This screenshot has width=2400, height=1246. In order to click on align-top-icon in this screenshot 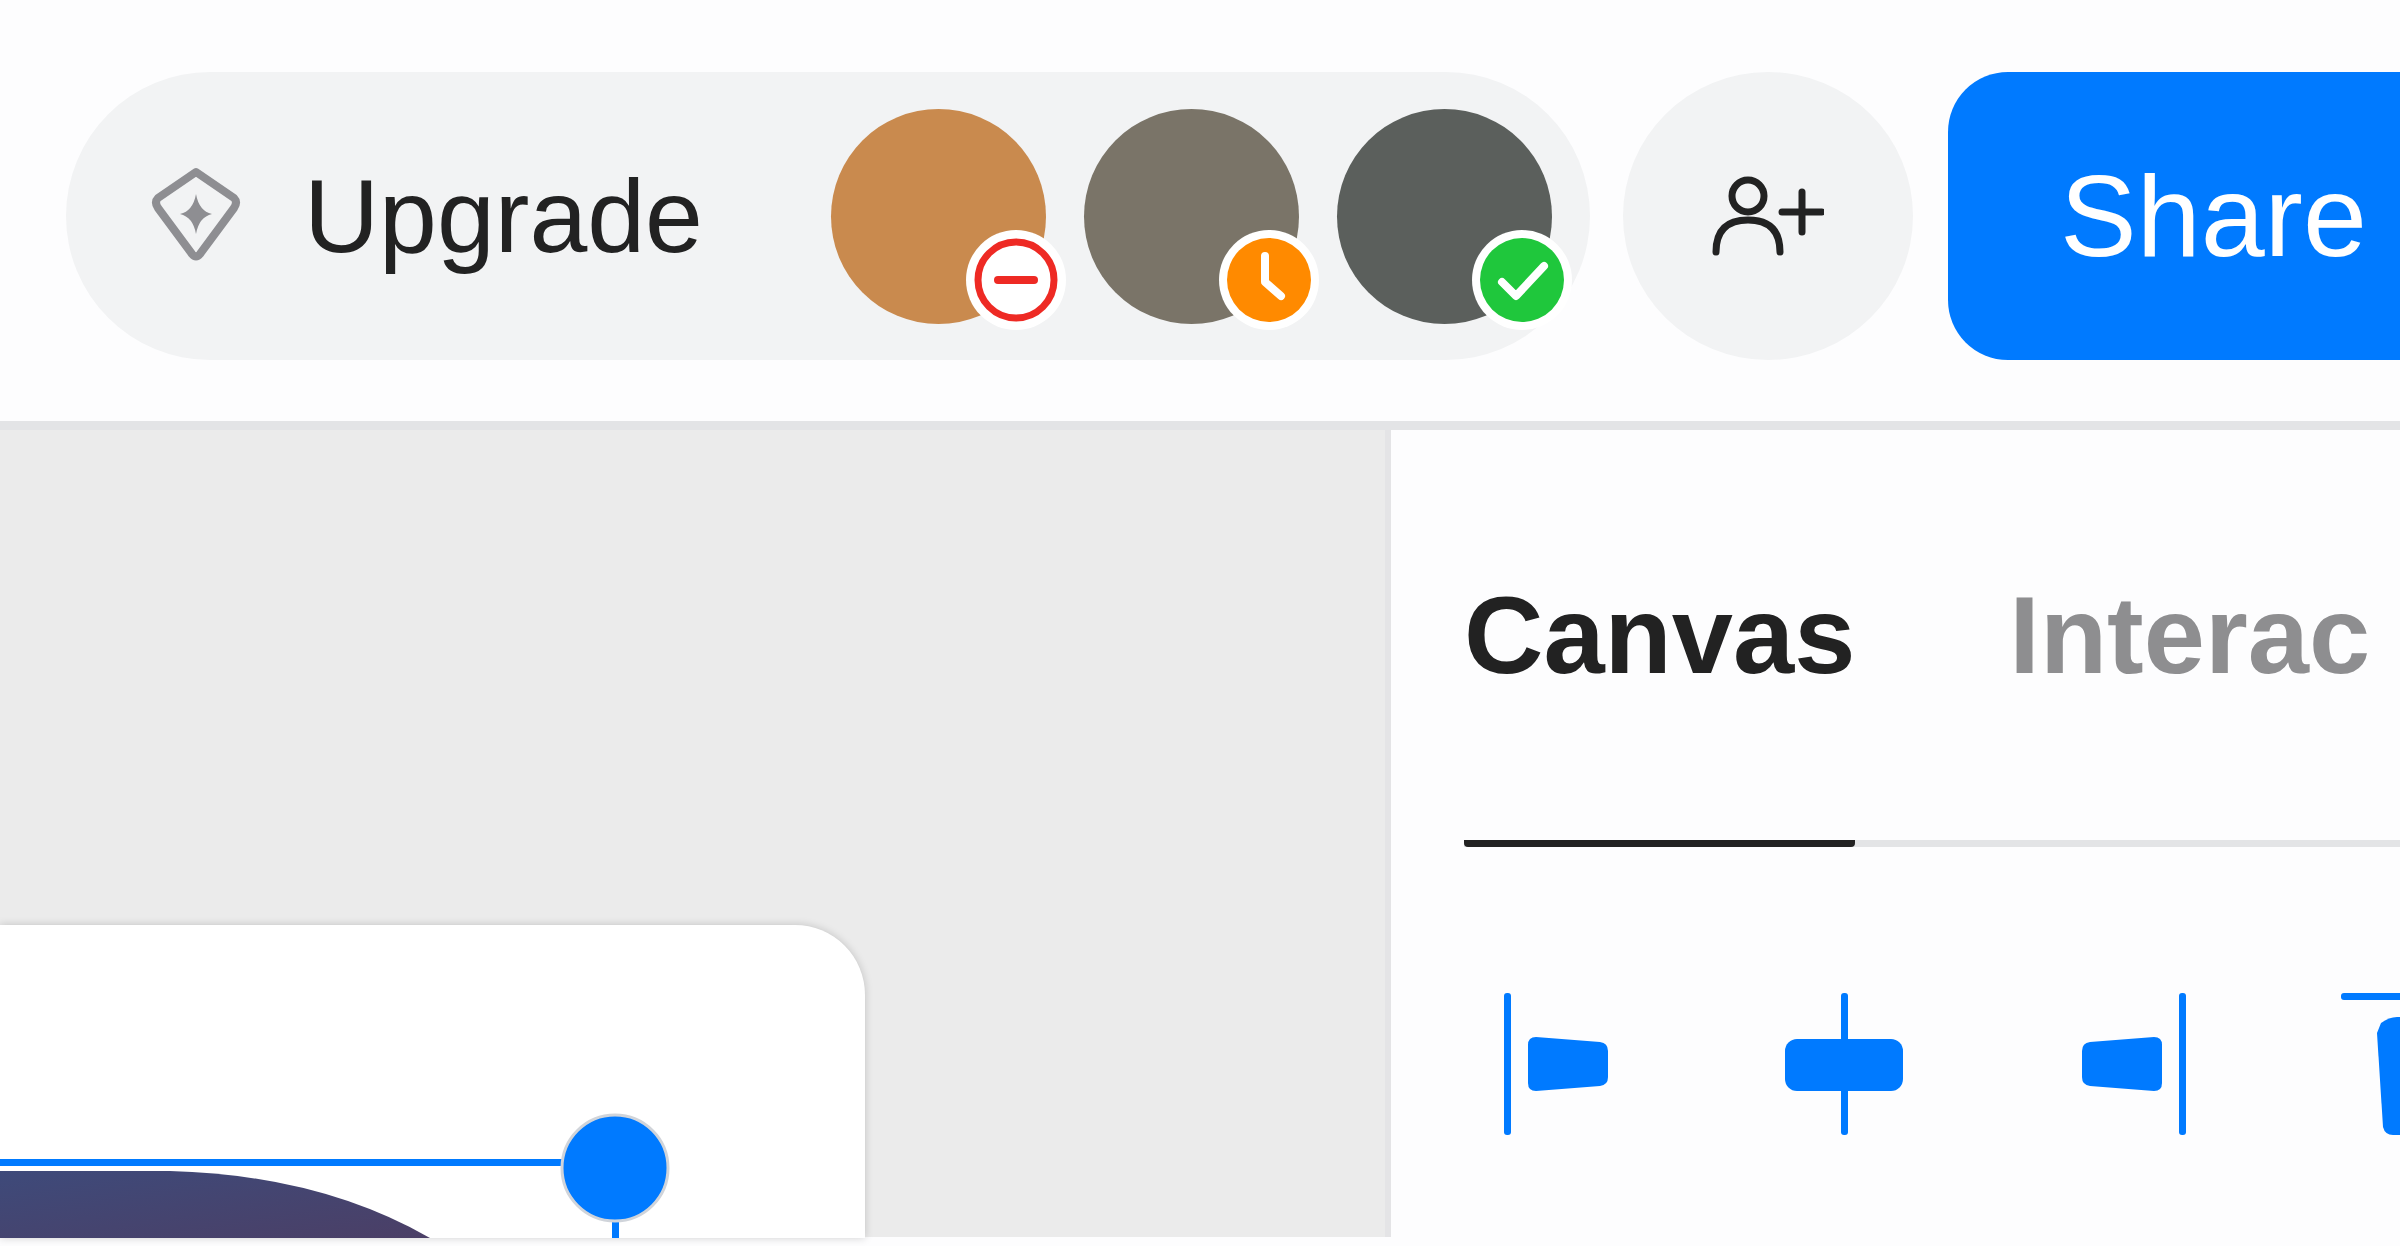, I will do `click(2370, 1064)`.